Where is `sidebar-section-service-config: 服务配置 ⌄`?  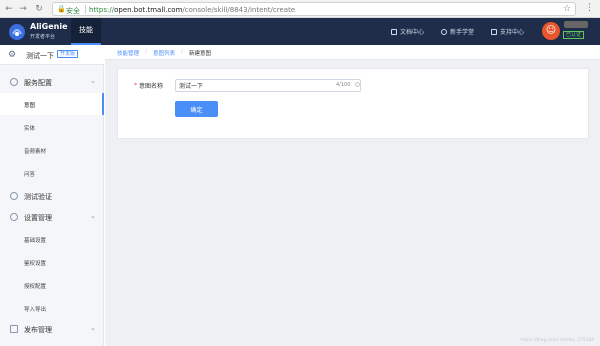
sidebar-section-service-config: 服务配置 ⌄ is located at coordinates (52, 82).